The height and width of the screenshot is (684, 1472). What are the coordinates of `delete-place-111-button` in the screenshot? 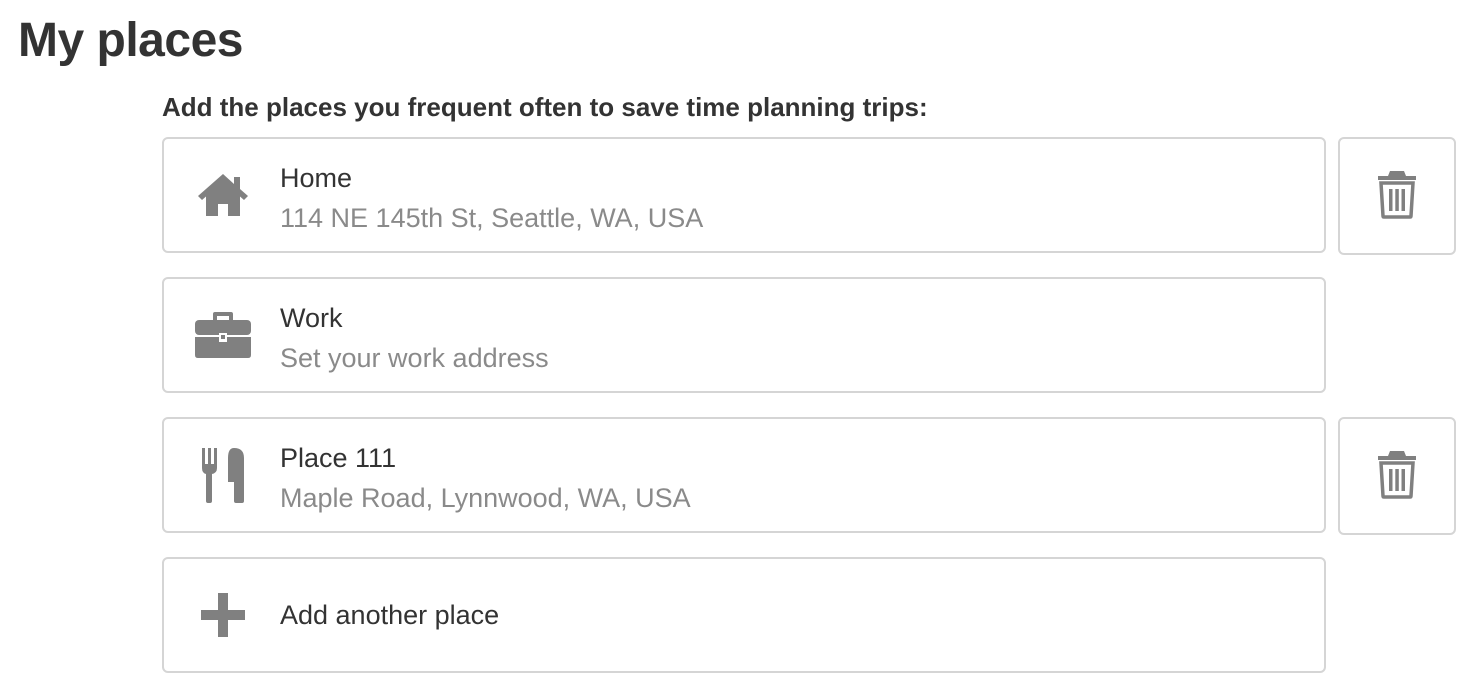 It's located at (1397, 476).